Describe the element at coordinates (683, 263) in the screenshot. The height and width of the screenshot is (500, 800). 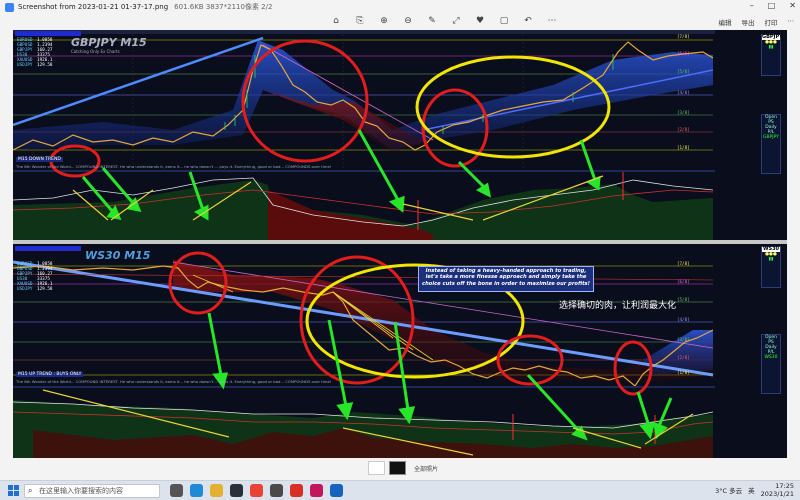
I see `bottom-level-7: [7/8]` at that location.